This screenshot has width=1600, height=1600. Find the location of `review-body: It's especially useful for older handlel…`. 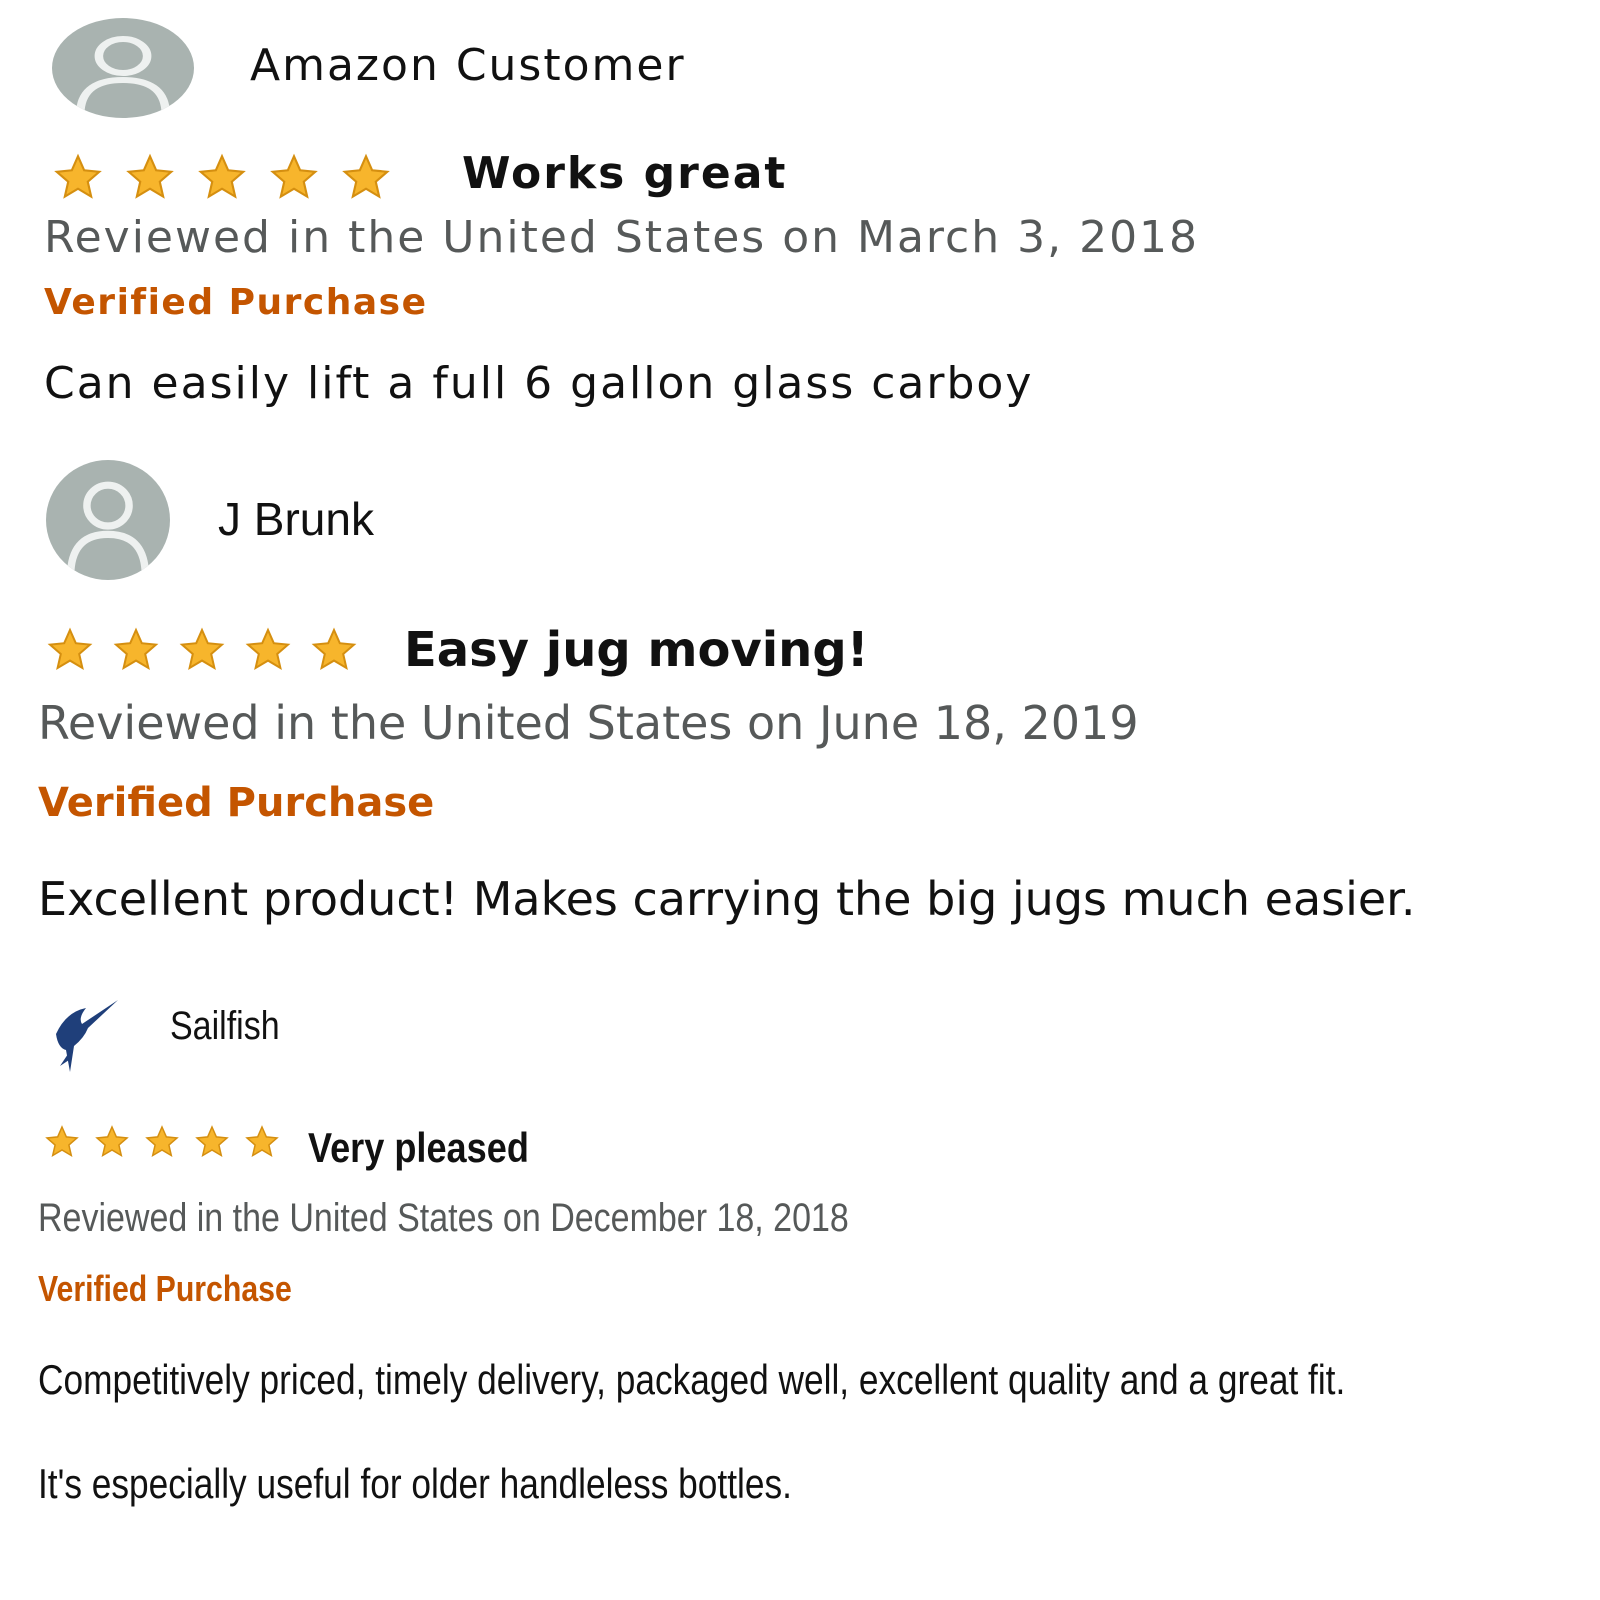

review-body: It's especially useful for older handlel… is located at coordinates (415, 1483).